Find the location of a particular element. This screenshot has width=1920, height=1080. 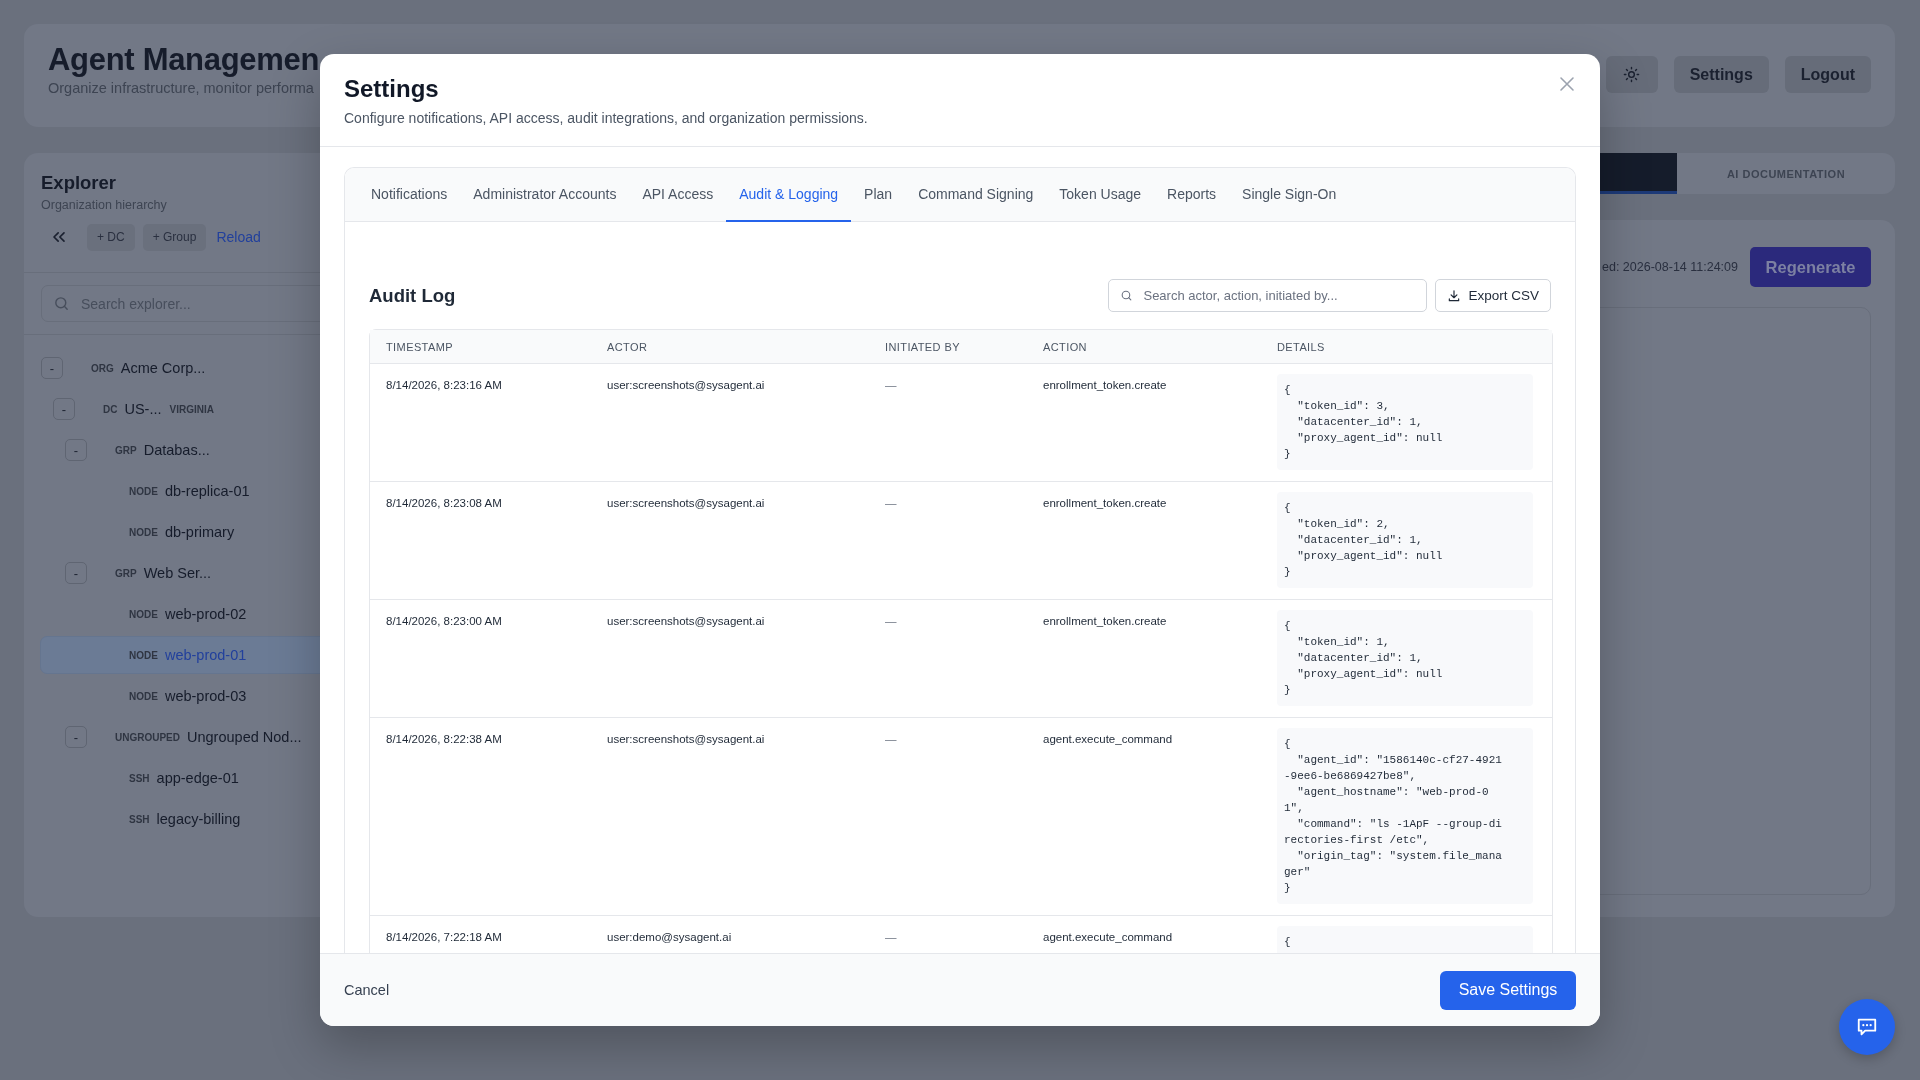

logout-button: Logout is located at coordinates (1827, 74).